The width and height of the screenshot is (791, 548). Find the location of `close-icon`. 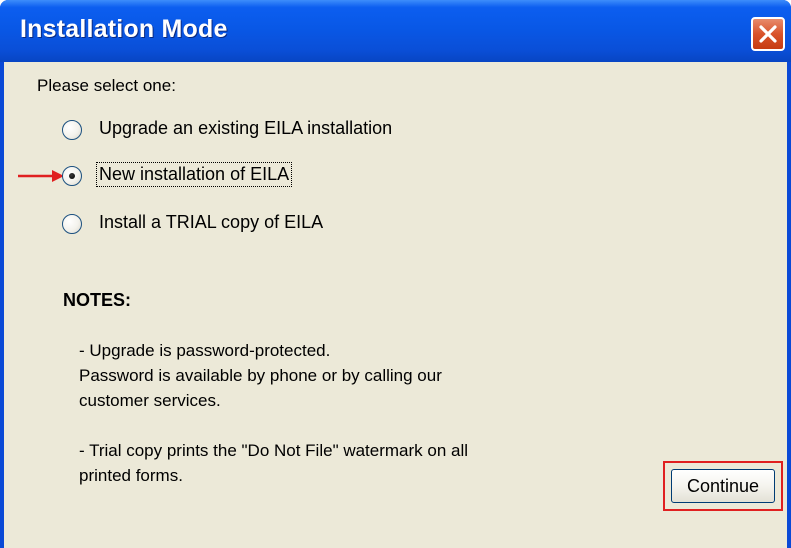

close-icon is located at coordinates (768, 34).